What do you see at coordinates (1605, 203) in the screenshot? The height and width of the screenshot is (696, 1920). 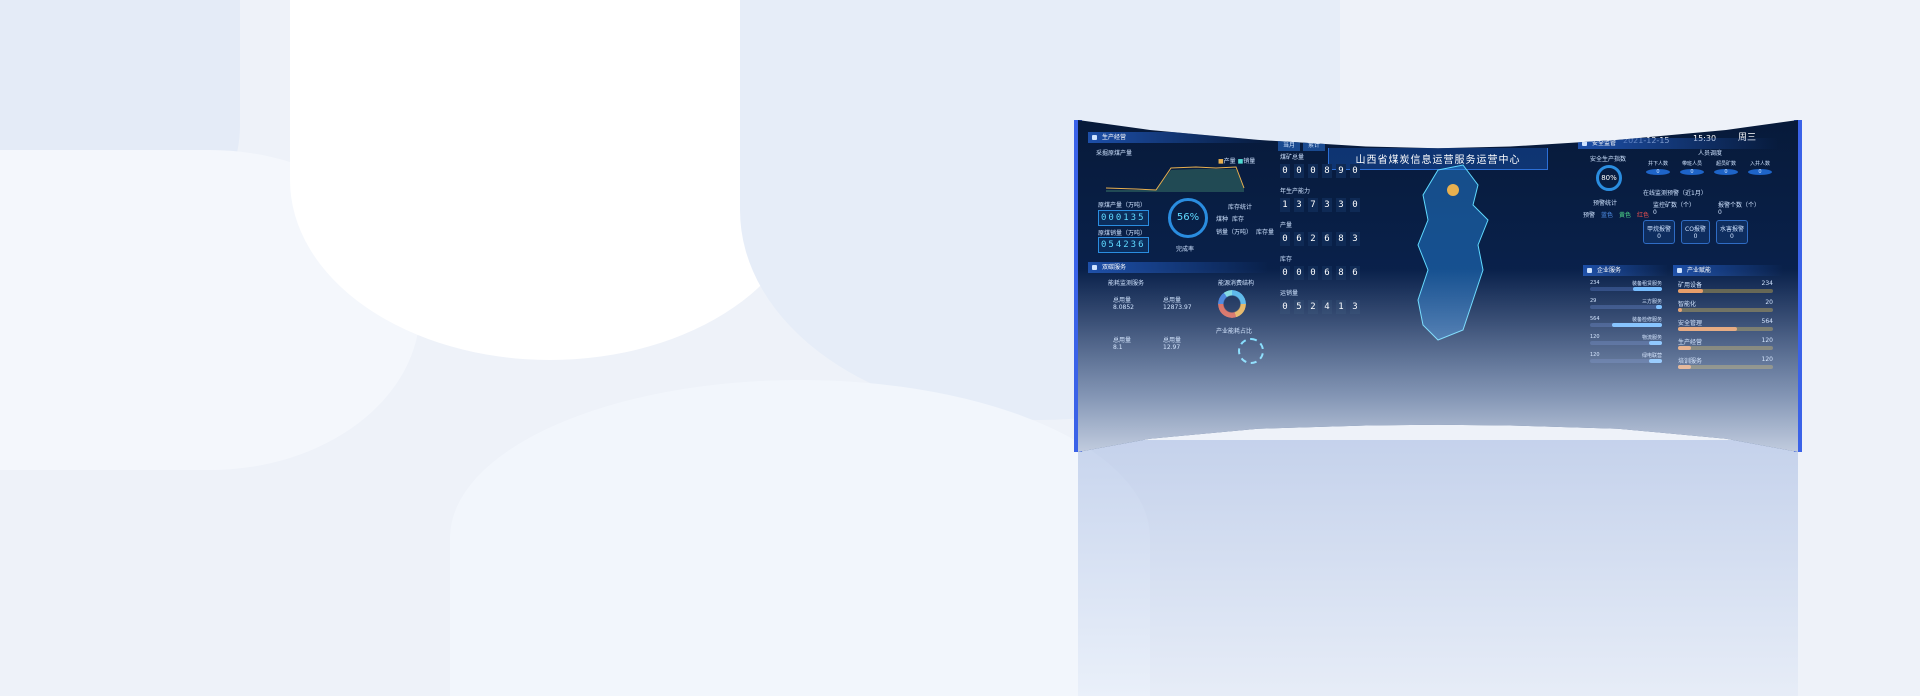 I see `alarm-title: 预警统计` at bounding box center [1605, 203].